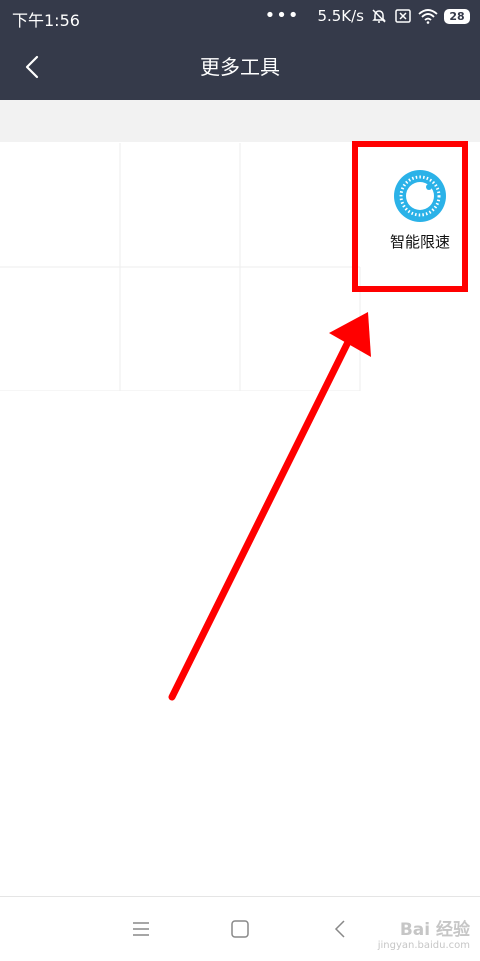 This screenshot has height=961, width=480. I want to click on watermark-sub: jingyan.baidu.com, so click(423, 945).